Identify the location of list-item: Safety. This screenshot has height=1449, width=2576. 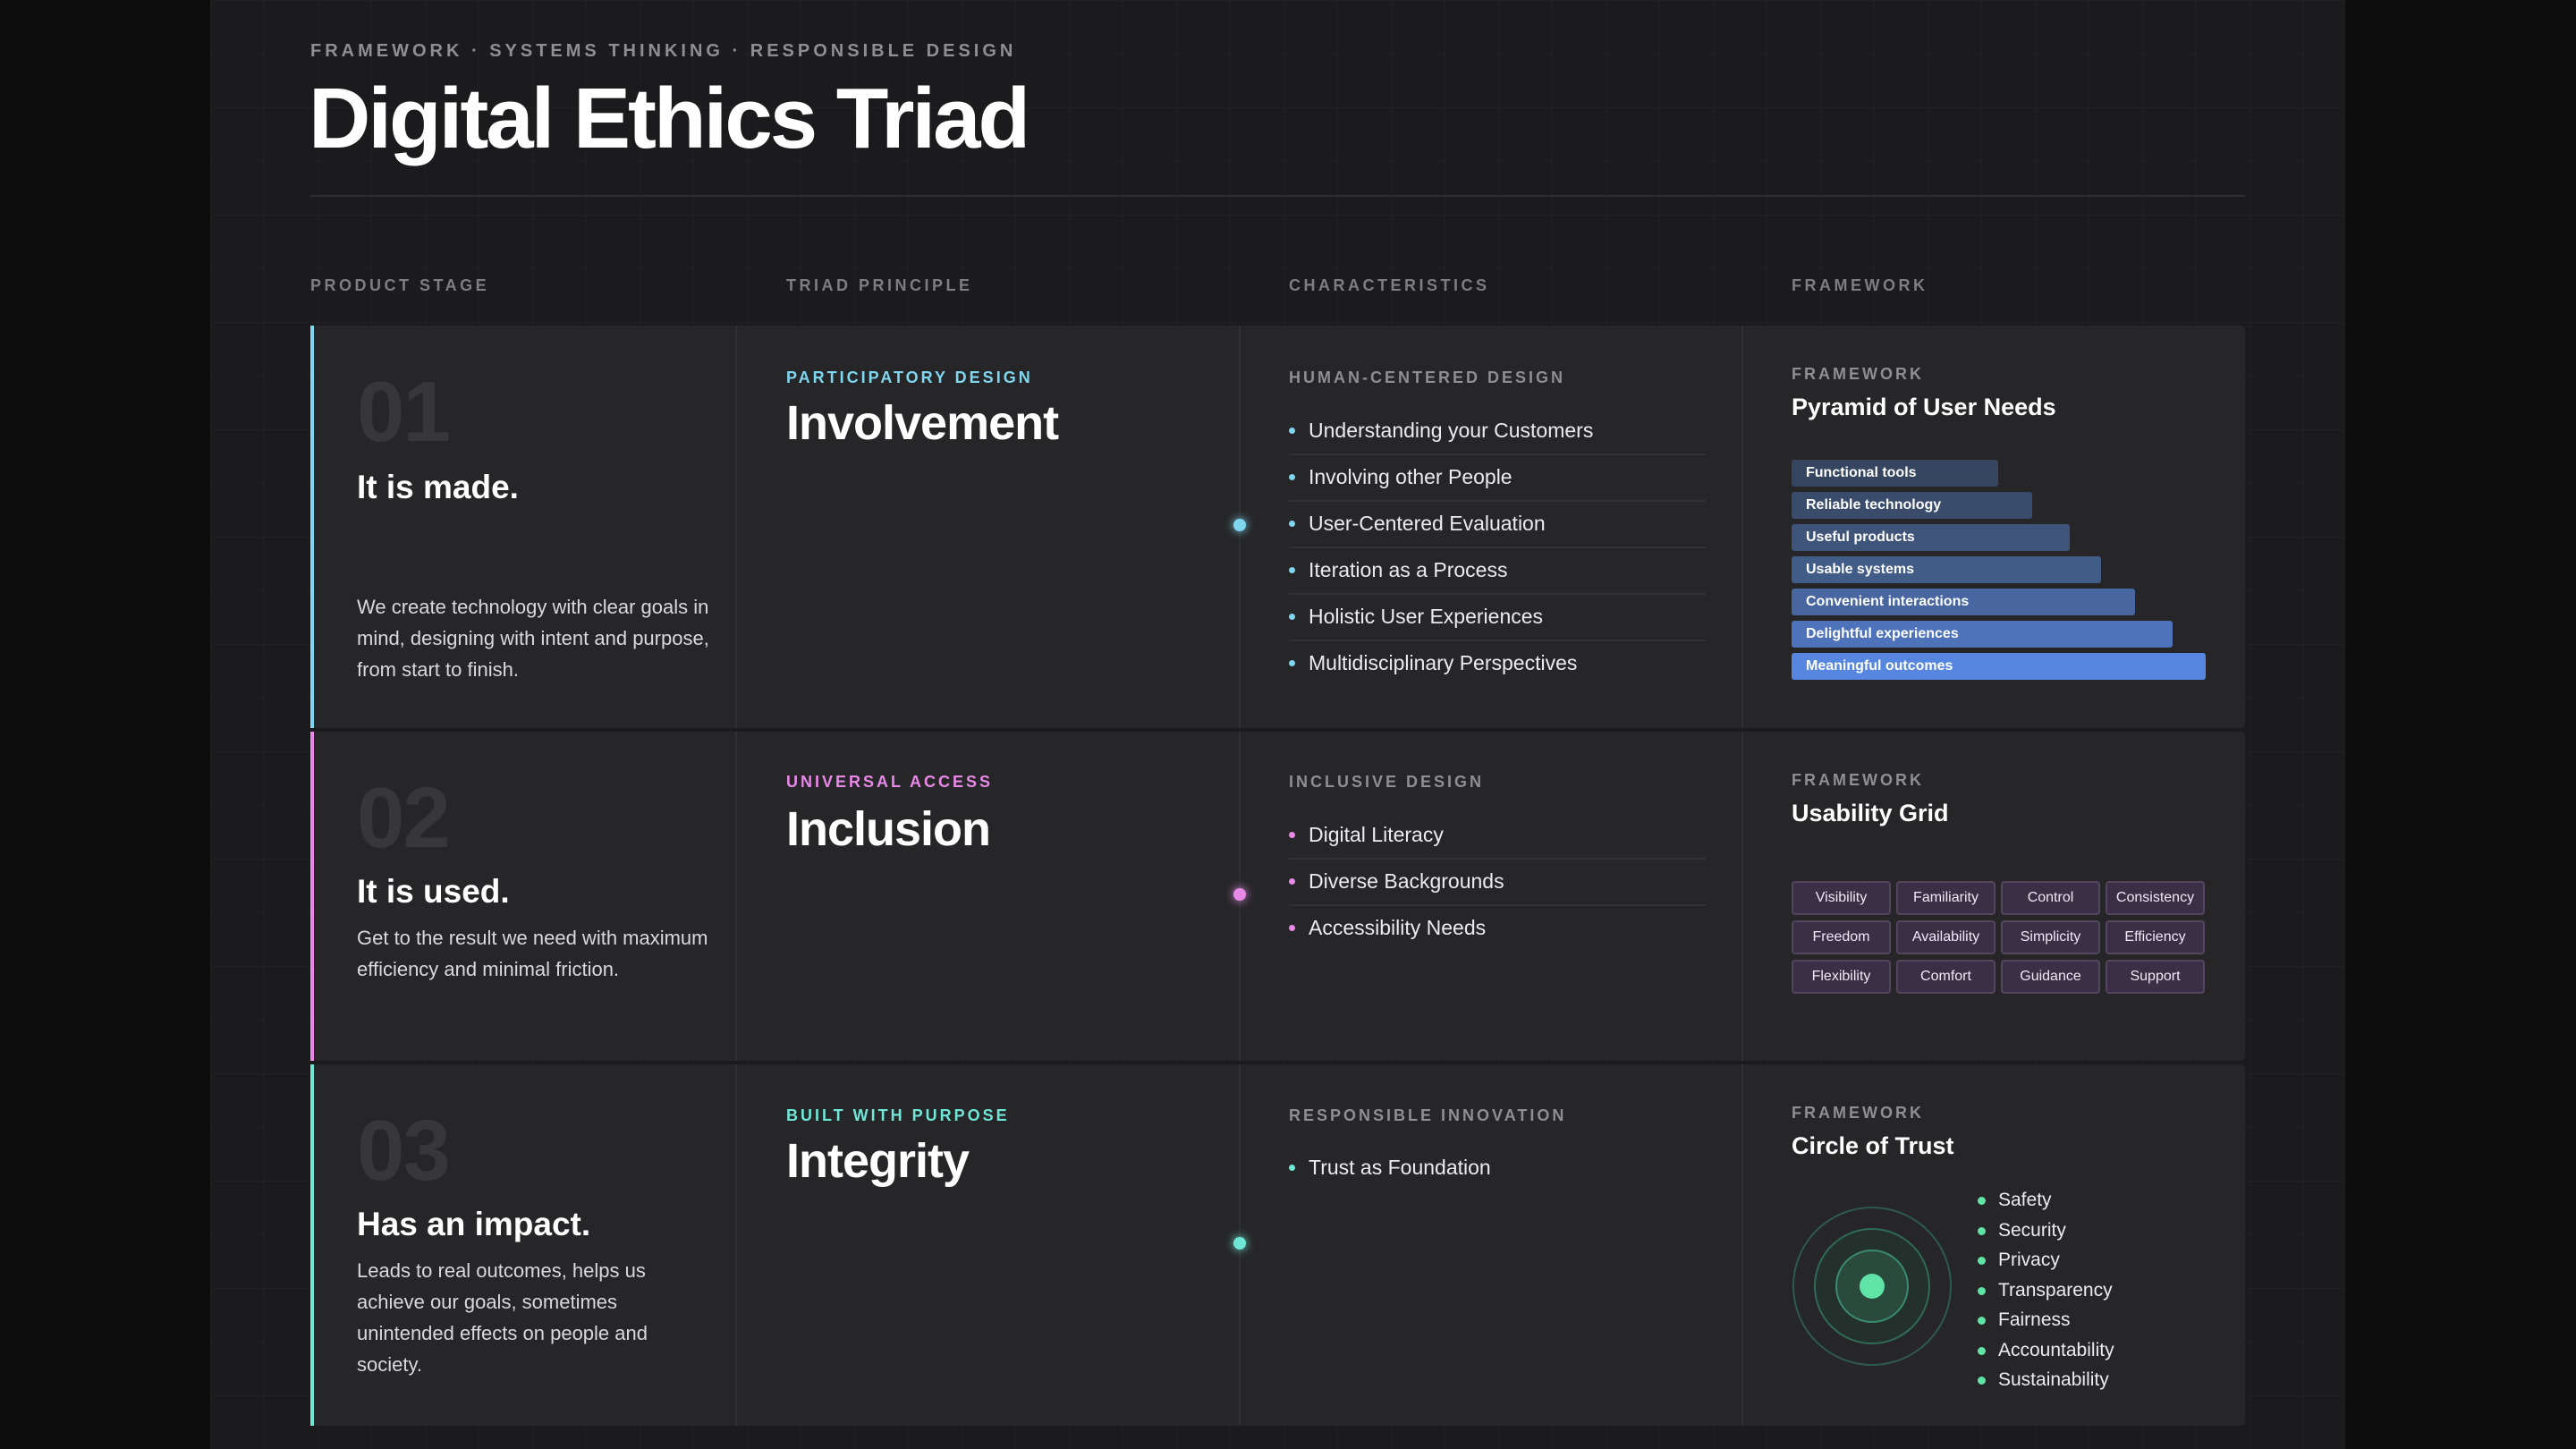
(2046, 1202).